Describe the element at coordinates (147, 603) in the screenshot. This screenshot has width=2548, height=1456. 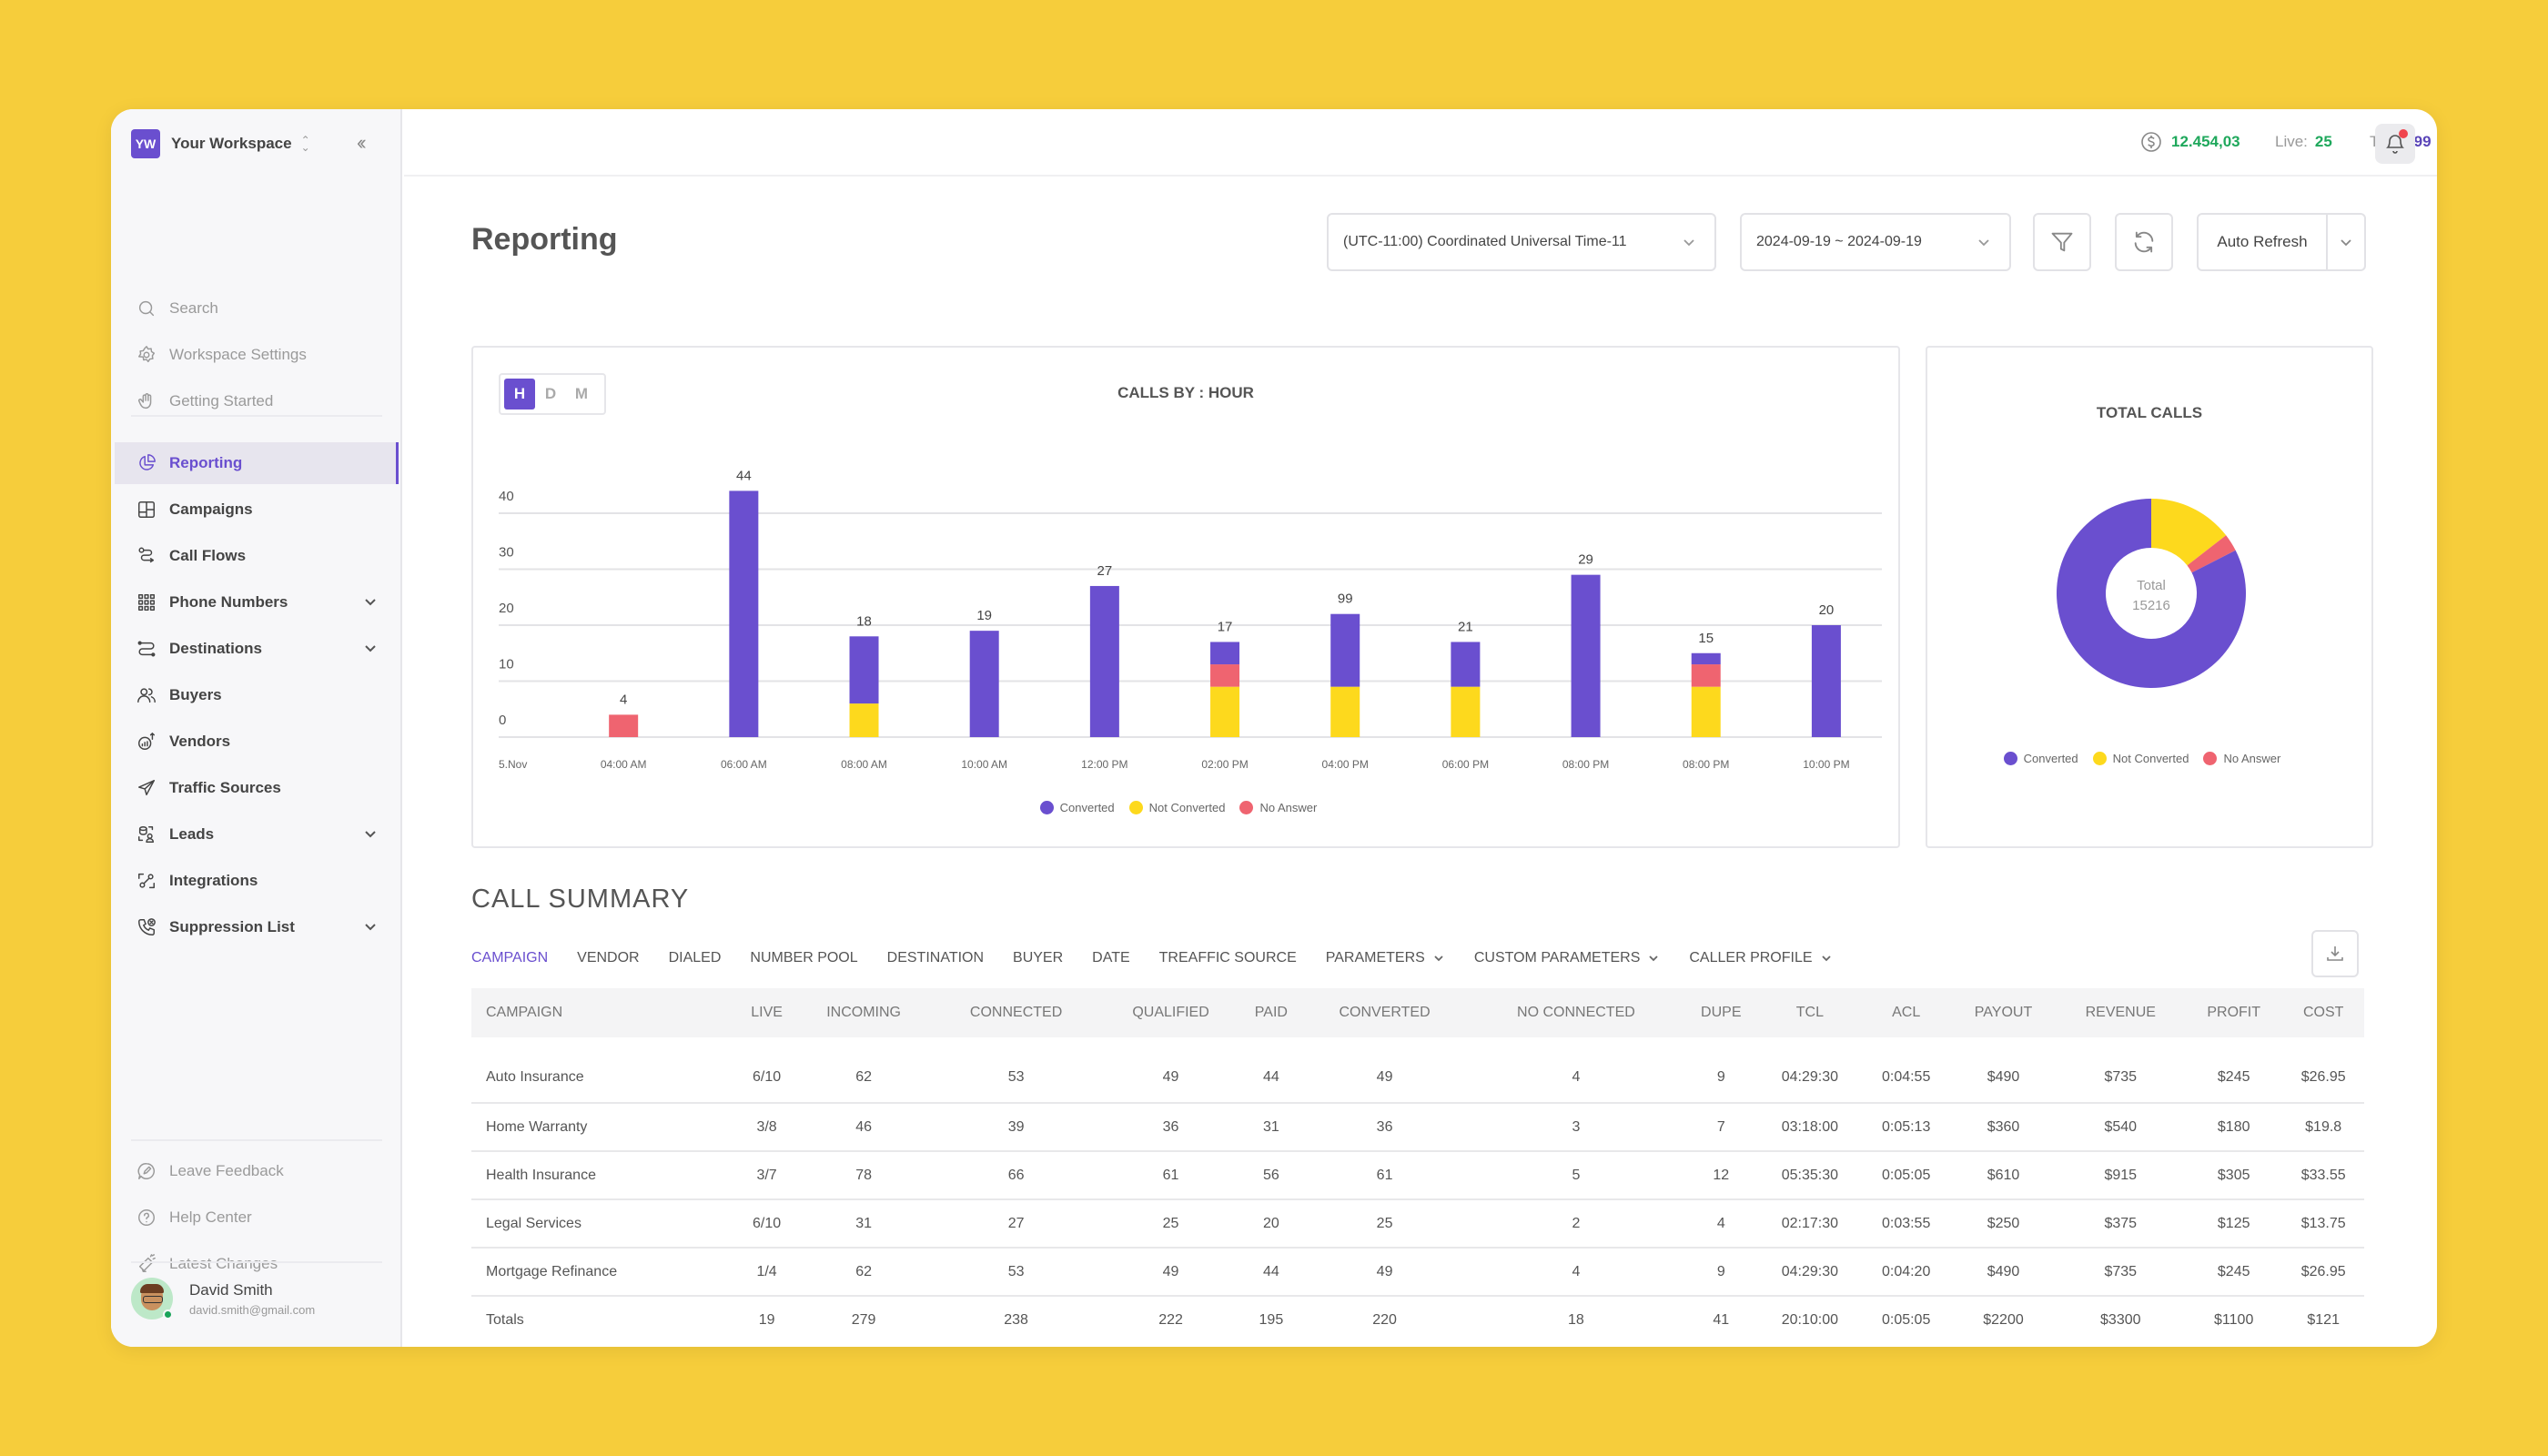
I see `grid-icon` at that location.